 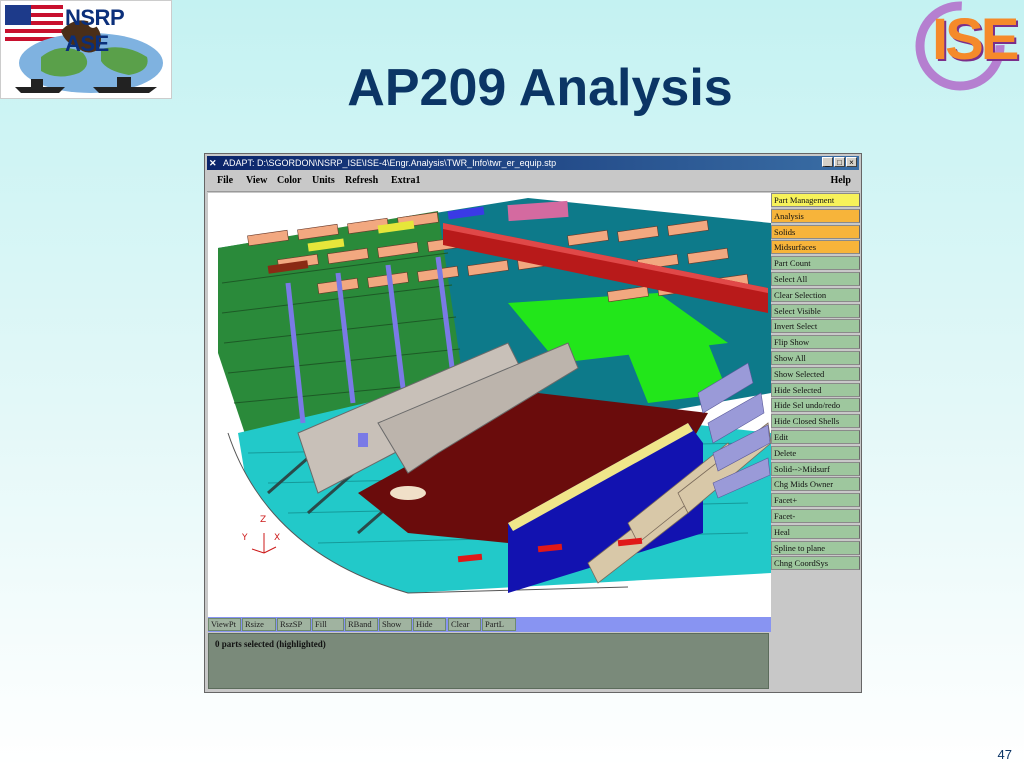 I want to click on side-button-hide-sel-undo-redo: Hide Sel undo/redo, so click(x=815, y=405).